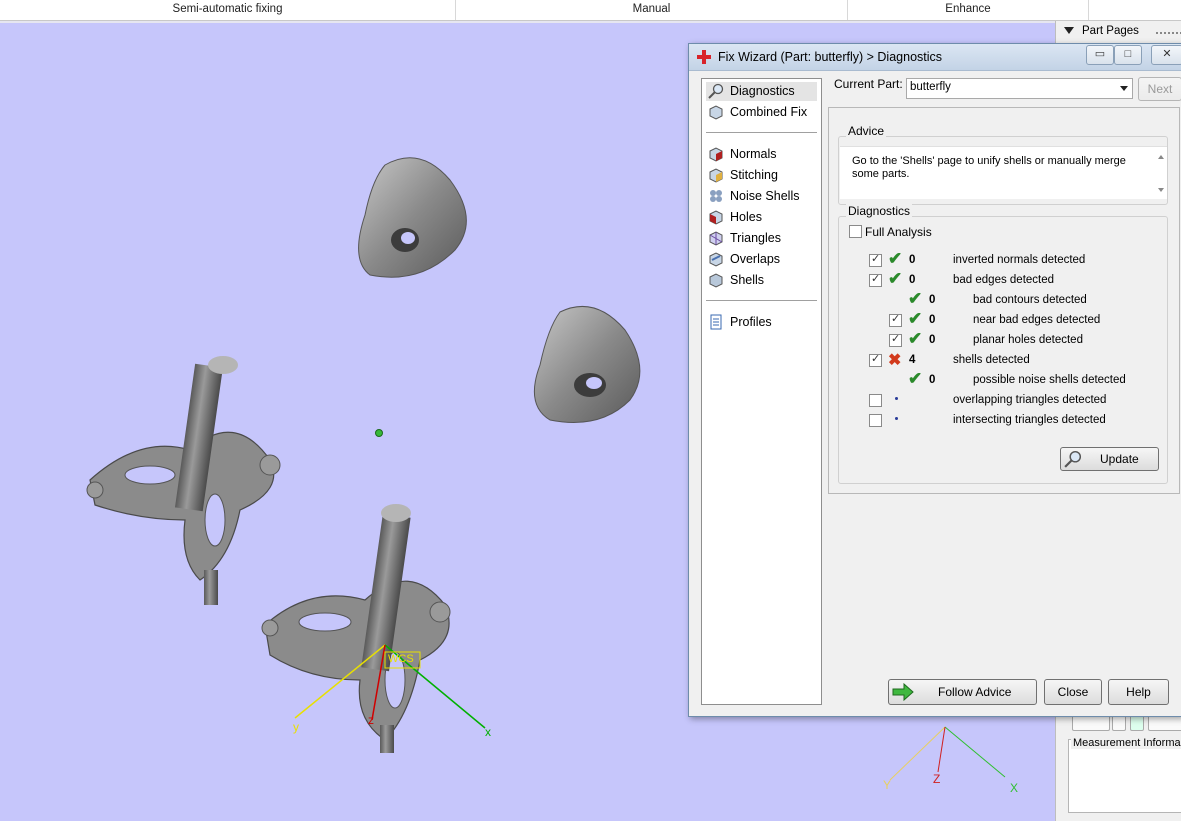 This screenshot has width=1181, height=821. Describe the element at coordinates (968, 10) in the screenshot. I see `tab-enhance: Enhance` at that location.